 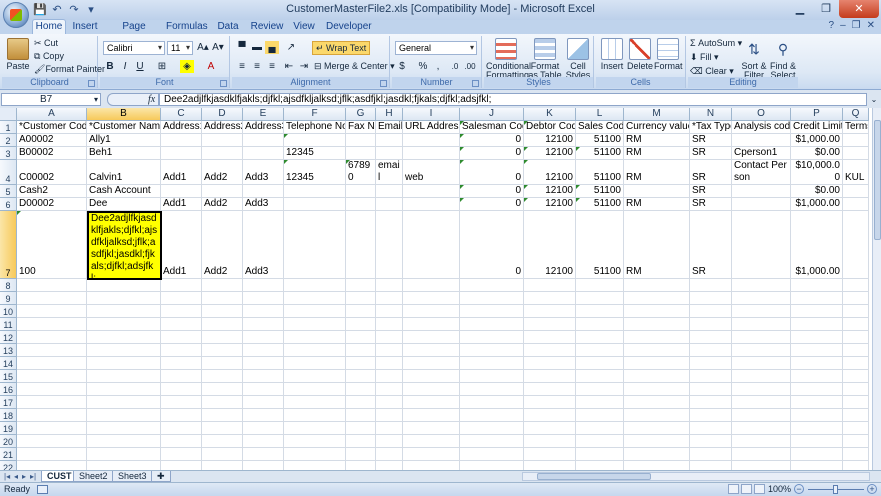 I want to click on font-size-combo: 11, so click(x=180, y=48).